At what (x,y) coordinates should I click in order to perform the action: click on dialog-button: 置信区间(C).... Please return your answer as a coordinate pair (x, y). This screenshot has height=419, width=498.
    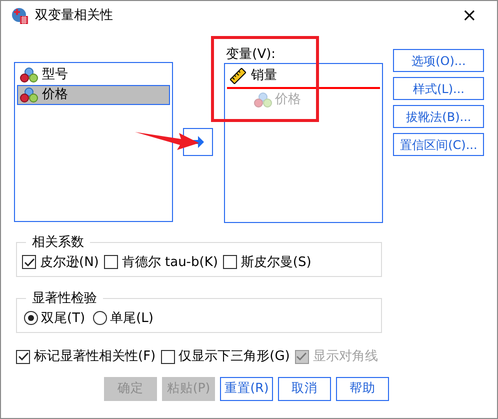
    Looking at the image, I should click on (438, 144).